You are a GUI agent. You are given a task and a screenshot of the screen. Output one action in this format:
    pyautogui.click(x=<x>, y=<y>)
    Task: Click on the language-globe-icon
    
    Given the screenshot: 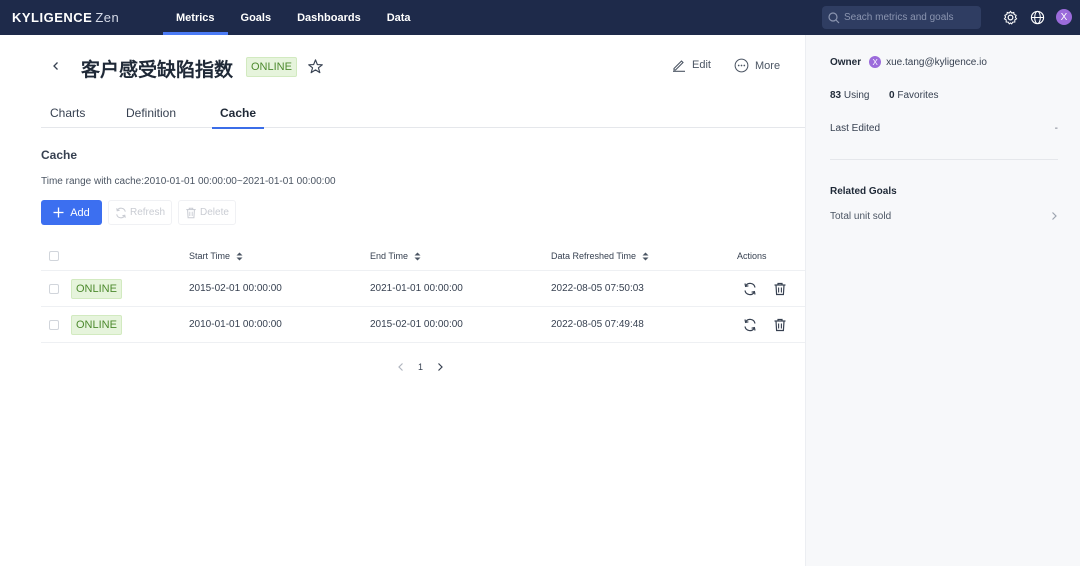 What is the action you would take?
    pyautogui.click(x=1037, y=17)
    